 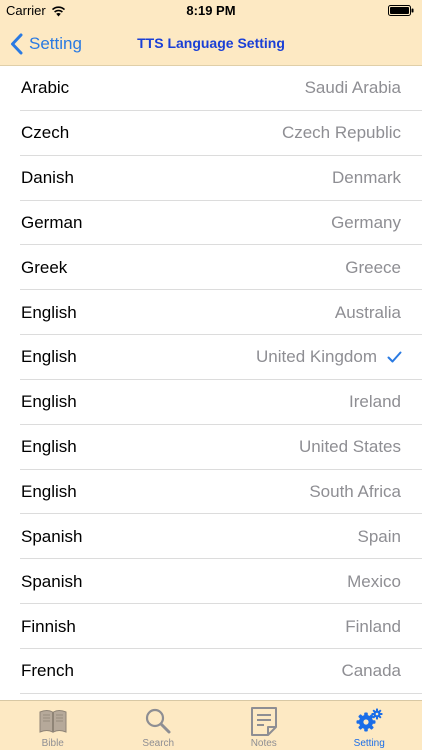 I want to click on gear-icon, so click(x=369, y=720).